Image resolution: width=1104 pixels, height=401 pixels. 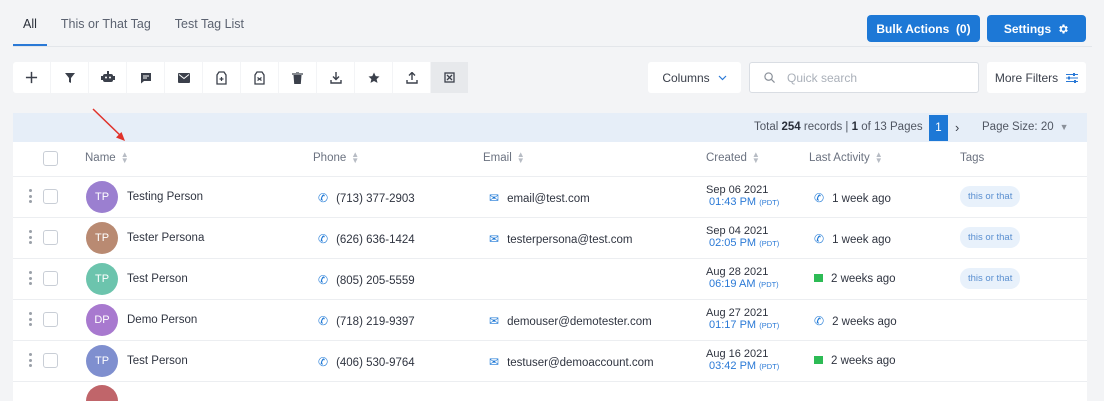 I want to click on more-filters-button: More Filters, so click(x=1036, y=77).